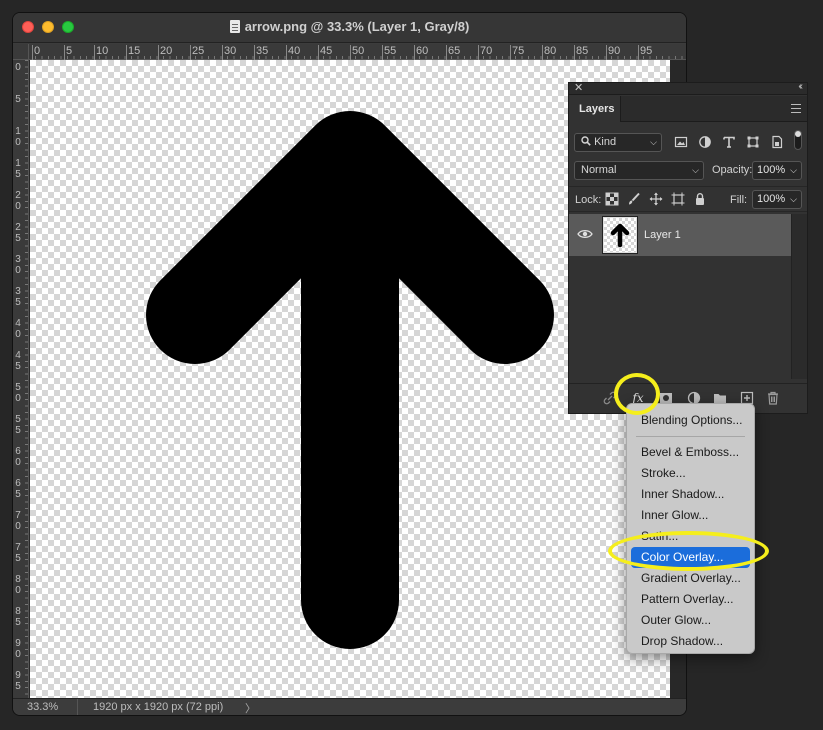 This screenshot has height=730, width=823. What do you see at coordinates (680, 317) in the screenshot?
I see `layers-list-empty-area` at bounding box center [680, 317].